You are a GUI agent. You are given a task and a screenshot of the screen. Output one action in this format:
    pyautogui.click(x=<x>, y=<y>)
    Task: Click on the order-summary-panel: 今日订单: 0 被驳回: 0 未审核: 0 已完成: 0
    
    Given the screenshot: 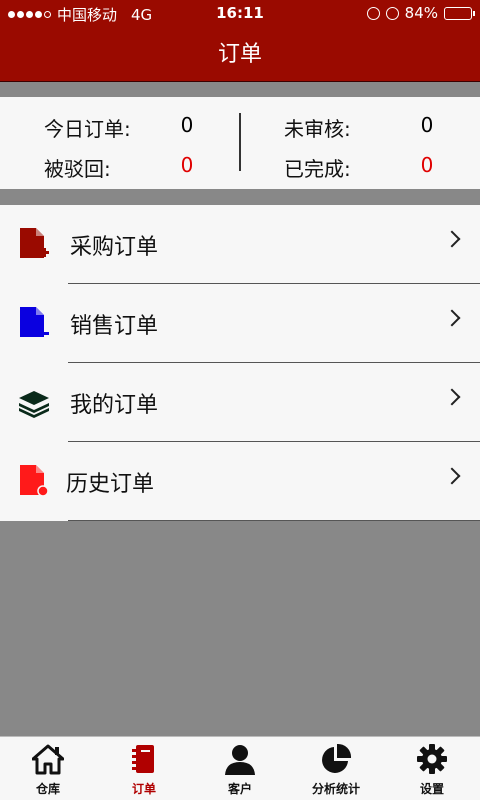 What is the action you would take?
    pyautogui.click(x=240, y=143)
    